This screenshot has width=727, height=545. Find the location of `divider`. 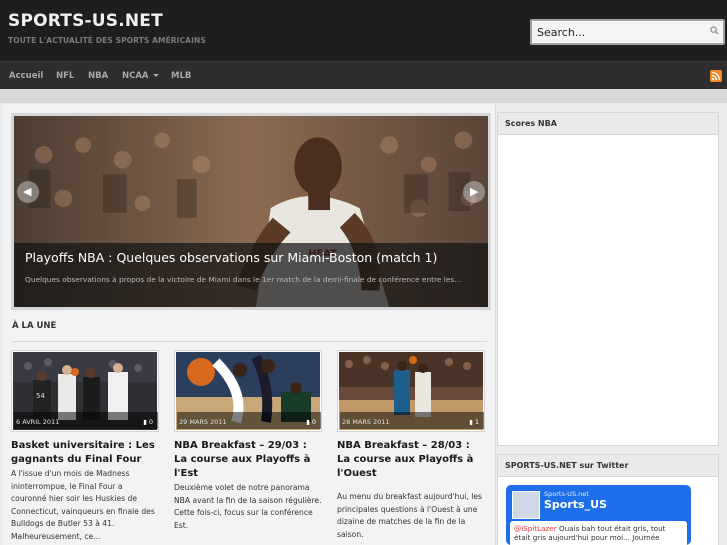

divider is located at coordinates (249, 341).